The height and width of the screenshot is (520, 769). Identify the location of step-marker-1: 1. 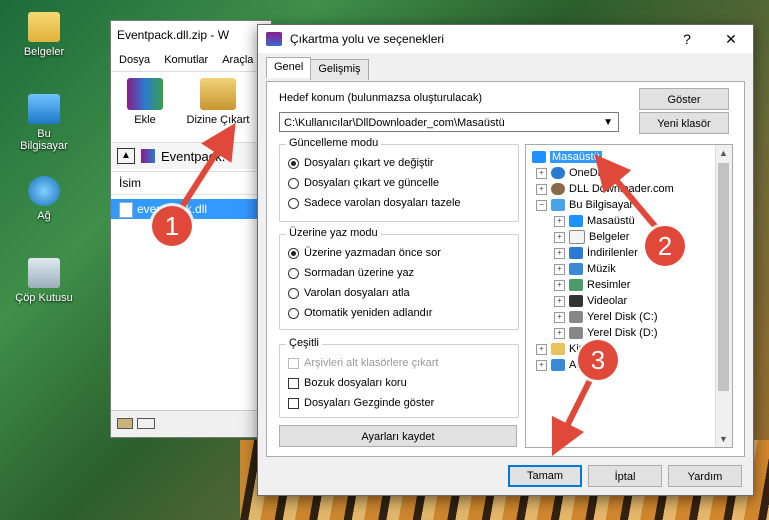
(172, 226).